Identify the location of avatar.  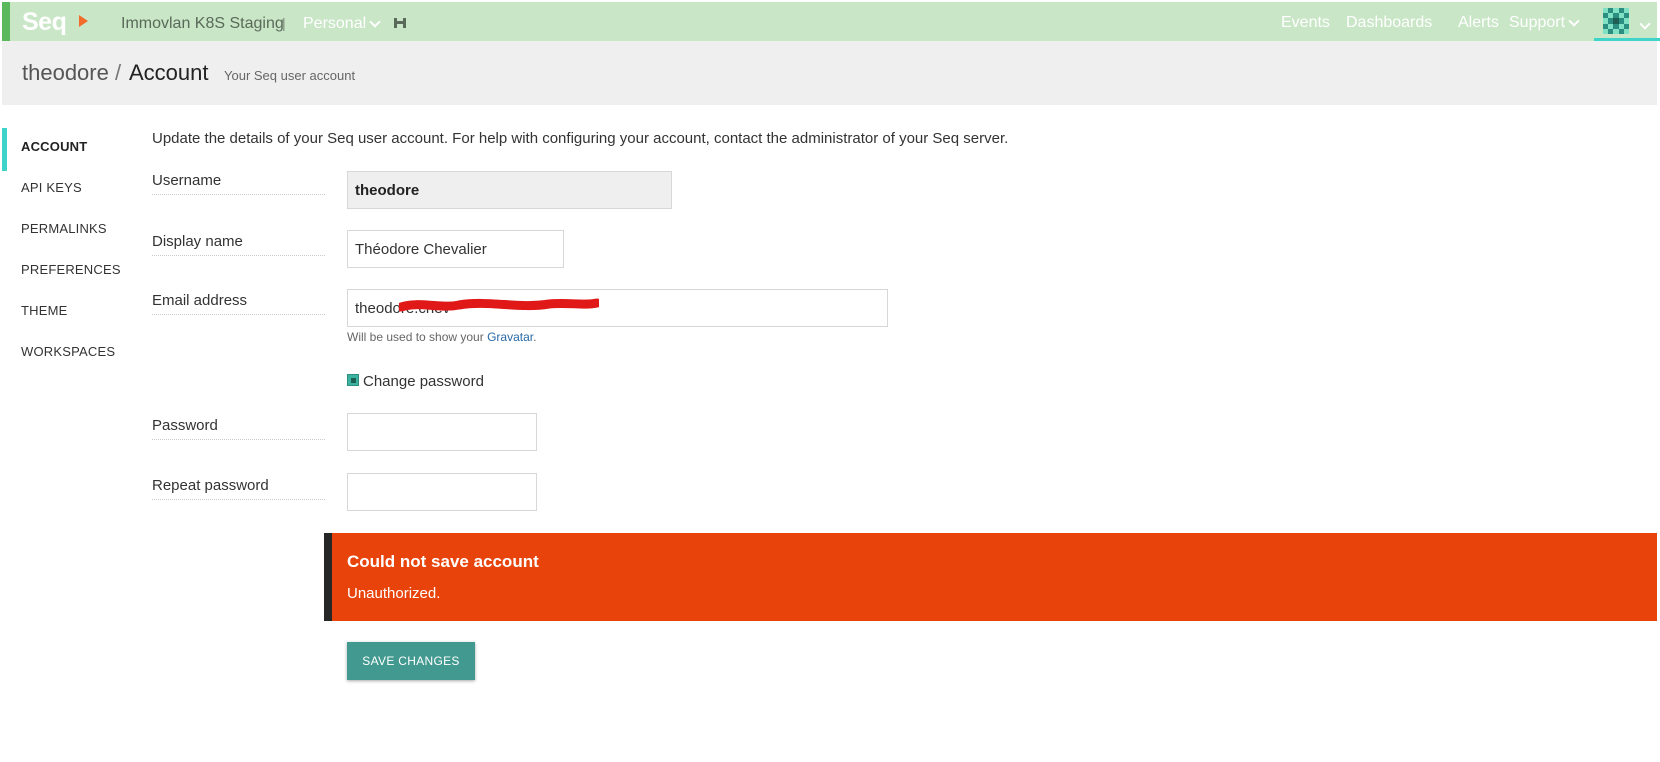
(1616, 21).